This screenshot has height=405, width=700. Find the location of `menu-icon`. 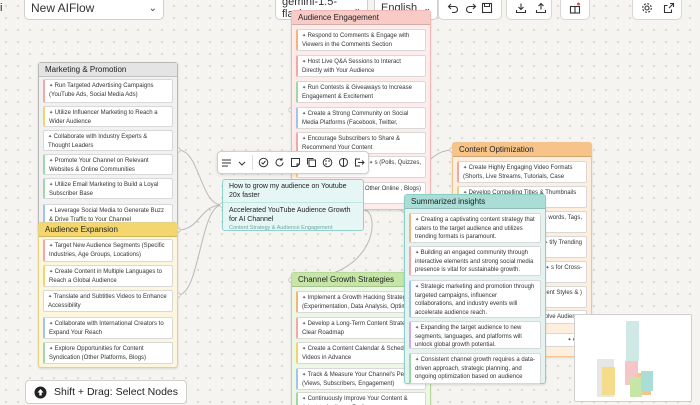

menu-icon is located at coordinates (226, 162).